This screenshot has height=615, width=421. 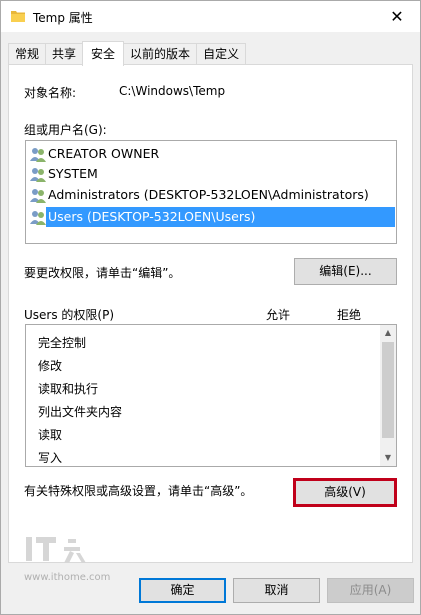 What do you see at coordinates (152, 216) in the screenshot?
I see `user-name: Users (DESKTOP-532LOEN\Users)` at bounding box center [152, 216].